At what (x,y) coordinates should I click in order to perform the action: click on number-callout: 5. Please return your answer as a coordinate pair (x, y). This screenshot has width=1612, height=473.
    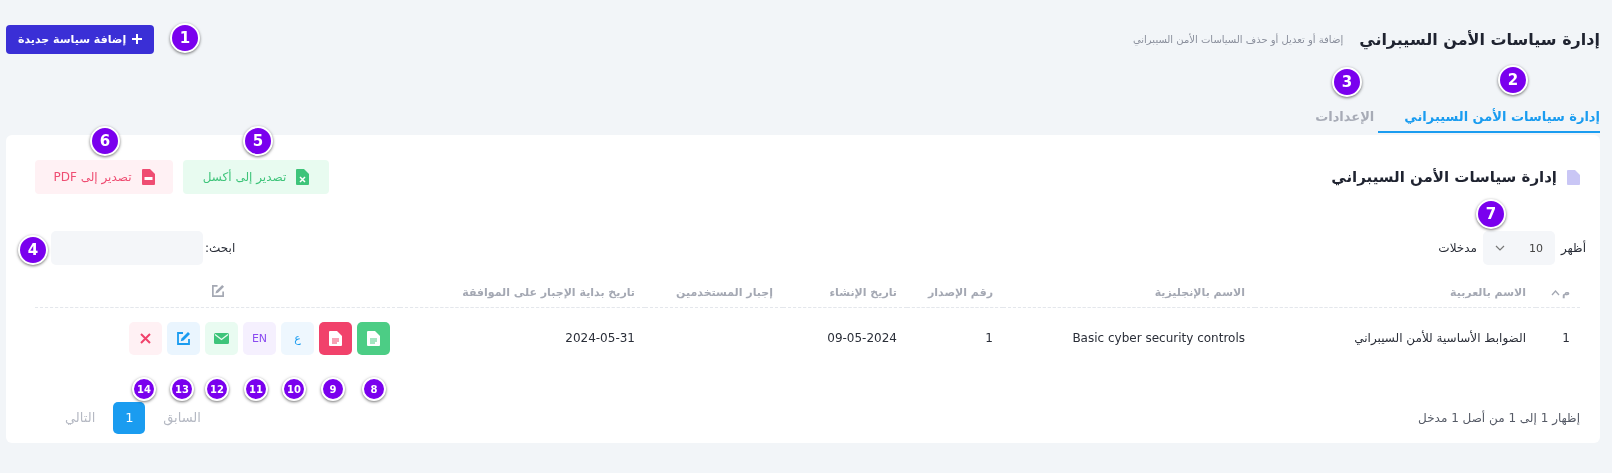
    Looking at the image, I should click on (258, 141).